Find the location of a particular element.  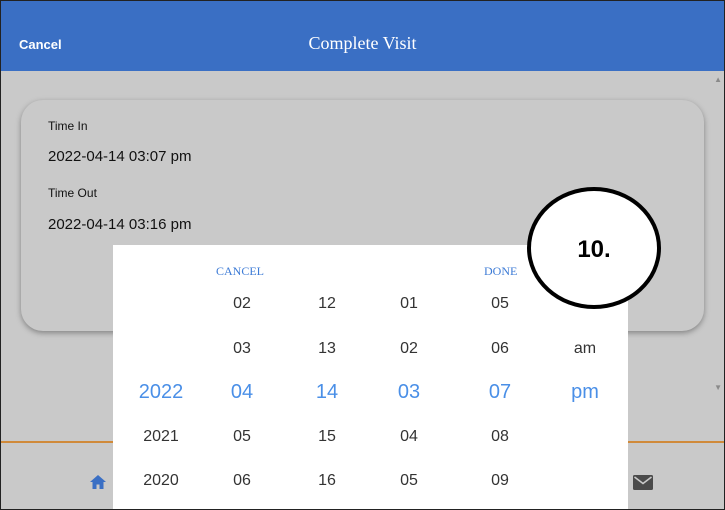

minute-option: 09 is located at coordinates (500, 481).